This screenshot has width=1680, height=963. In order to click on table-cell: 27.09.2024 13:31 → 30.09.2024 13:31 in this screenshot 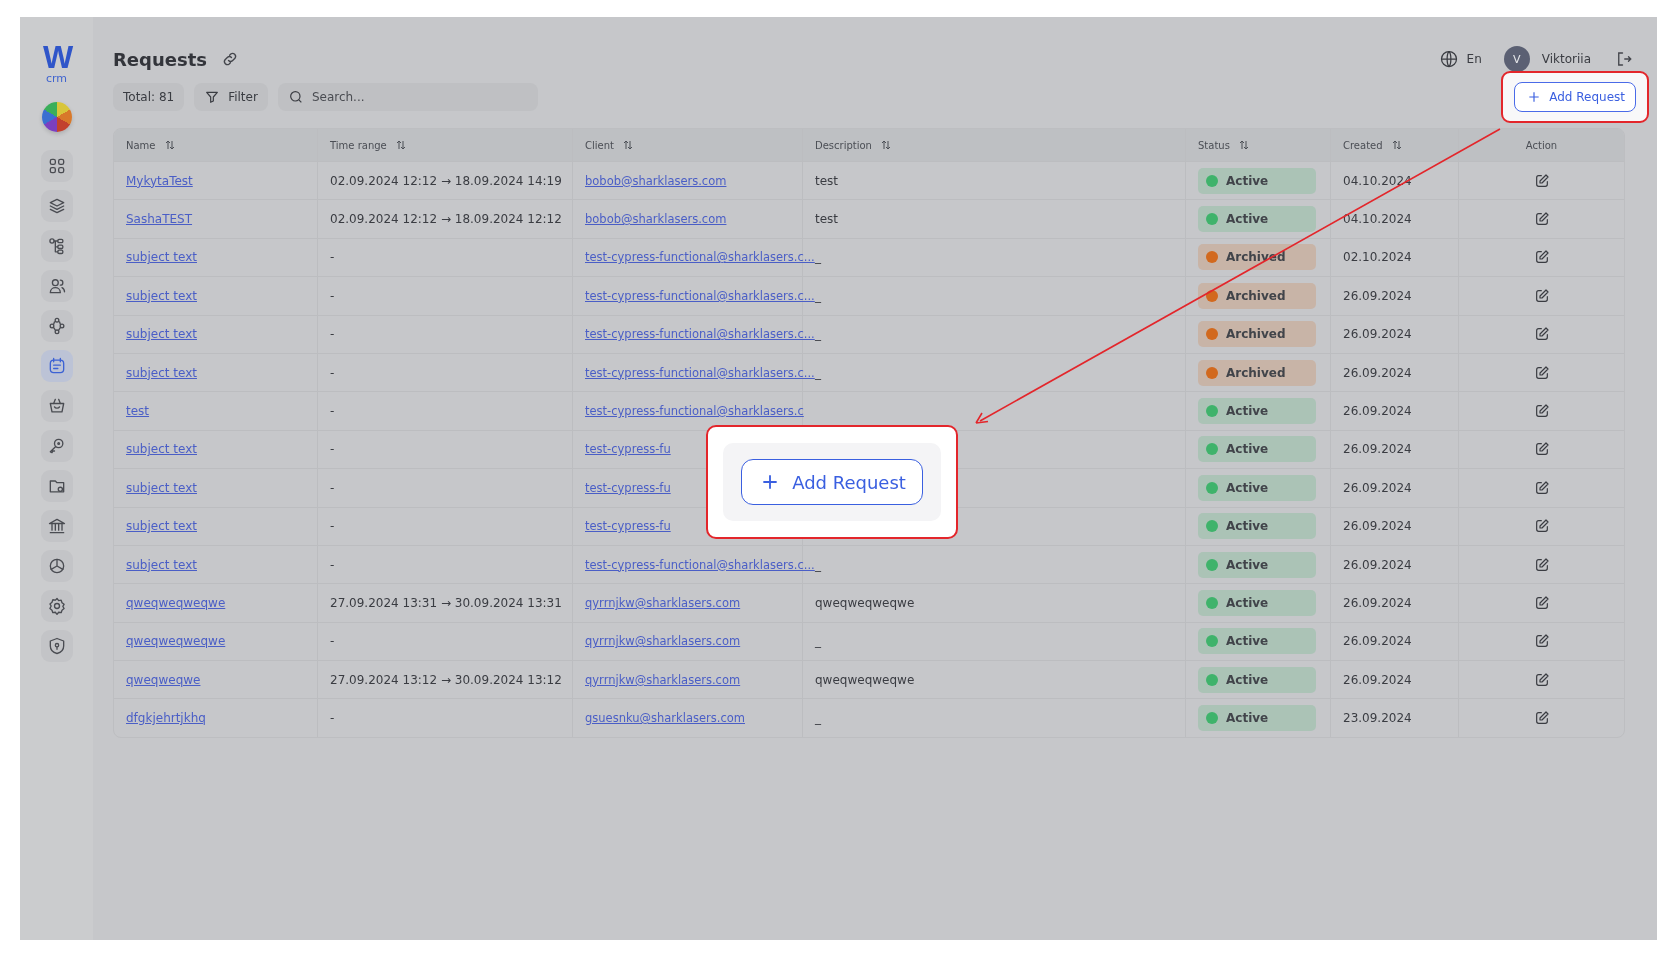, I will do `click(446, 603)`.